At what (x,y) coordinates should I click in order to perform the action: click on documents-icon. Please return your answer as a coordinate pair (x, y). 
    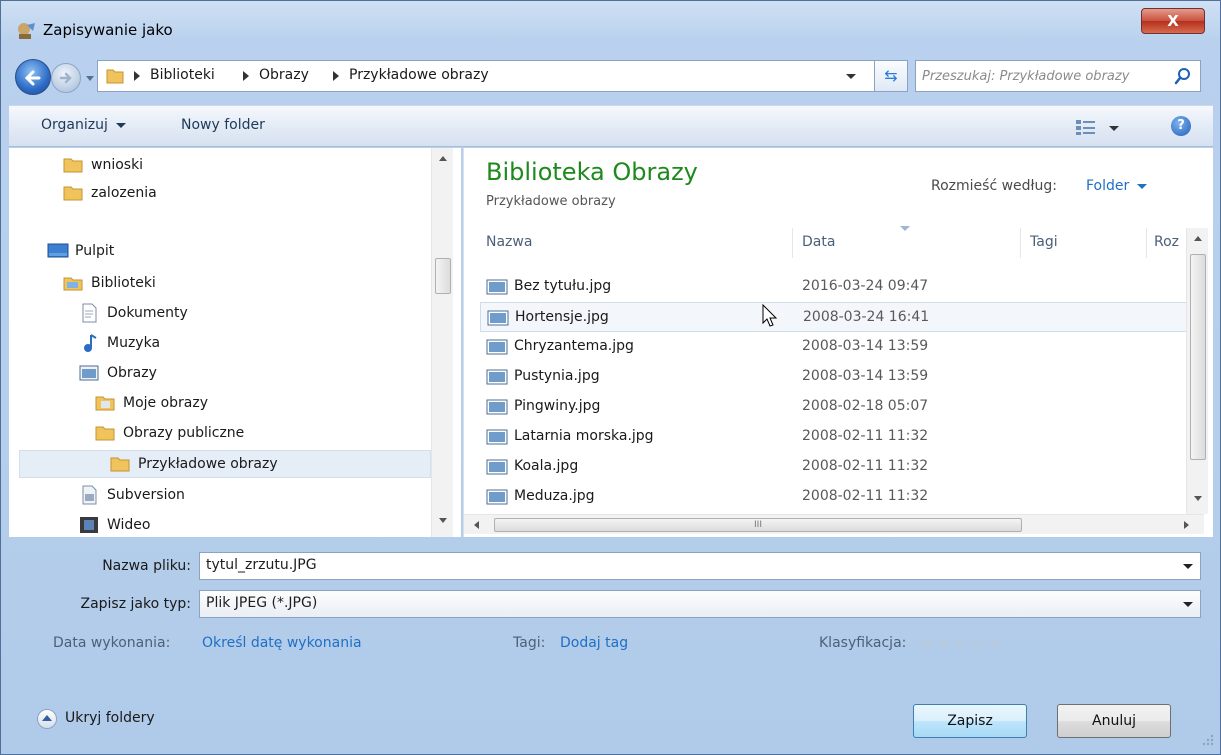
    Looking at the image, I should click on (89, 313).